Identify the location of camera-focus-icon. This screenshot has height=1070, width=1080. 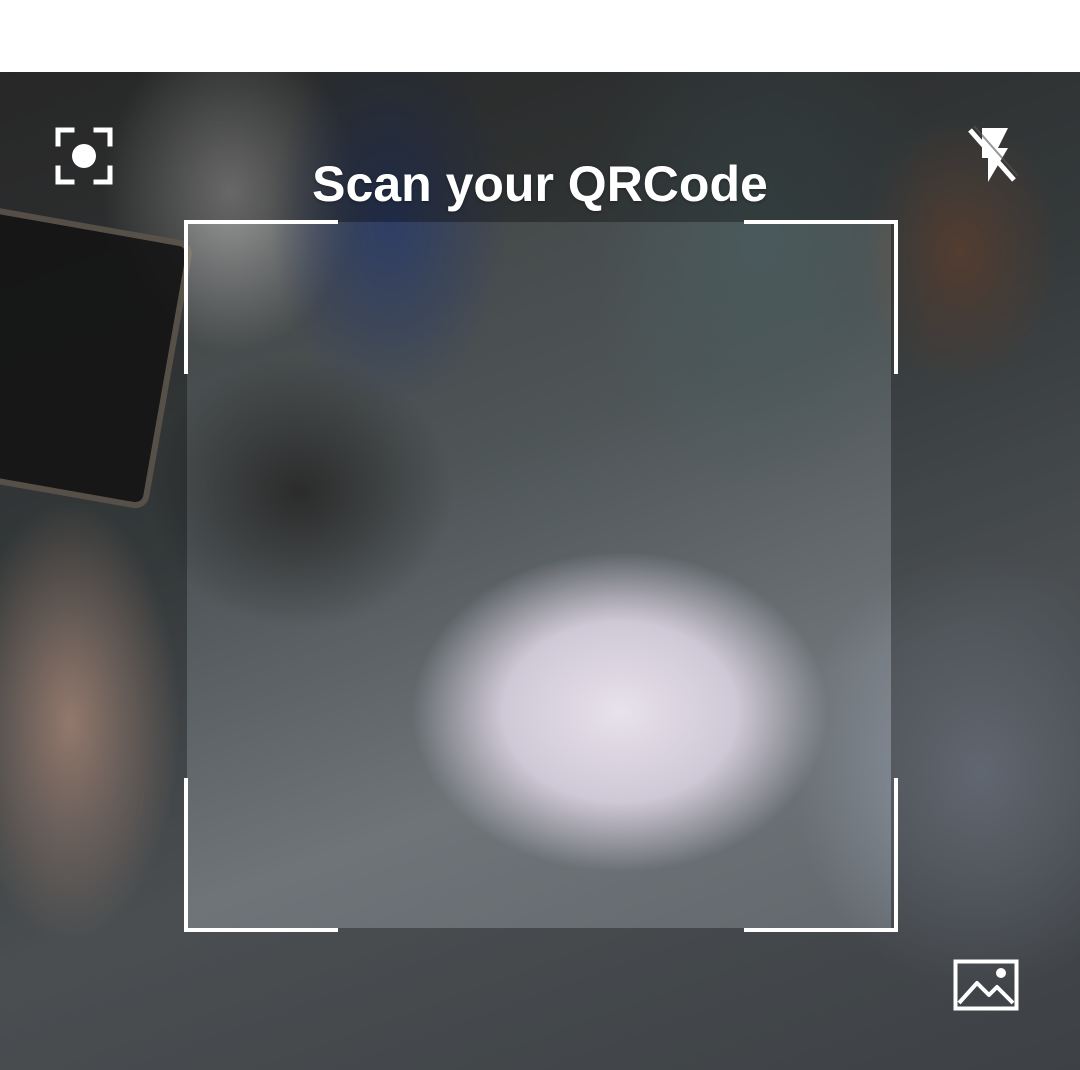
(84, 156).